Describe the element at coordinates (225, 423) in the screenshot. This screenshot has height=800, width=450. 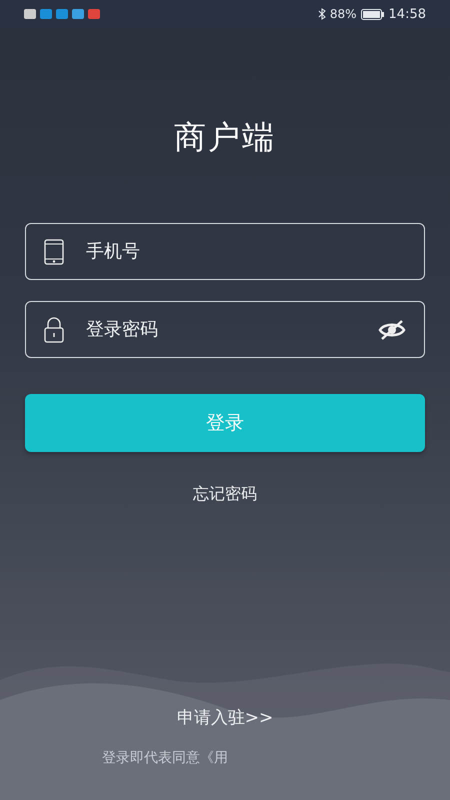
I see `login-button: 登录` at that location.